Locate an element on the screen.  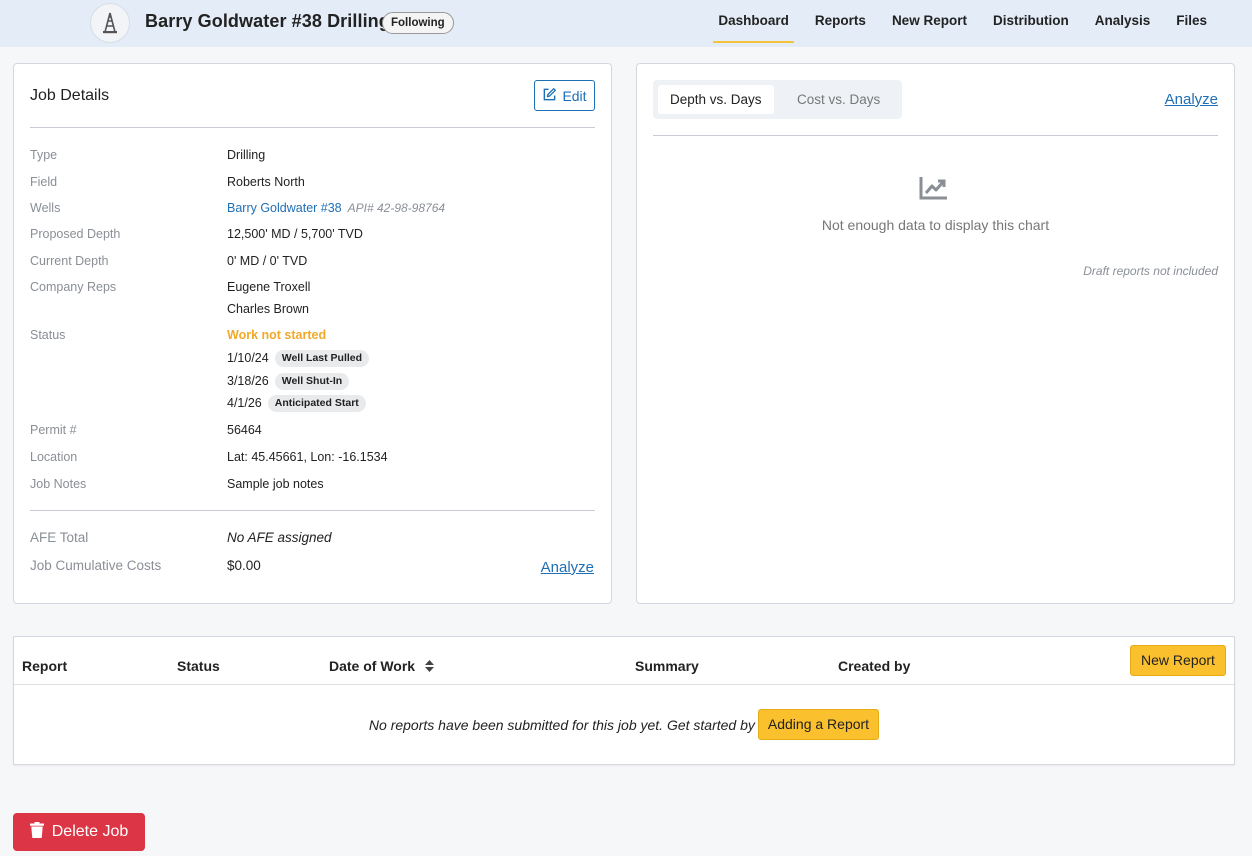
type-value: Drilling is located at coordinates (246, 155).